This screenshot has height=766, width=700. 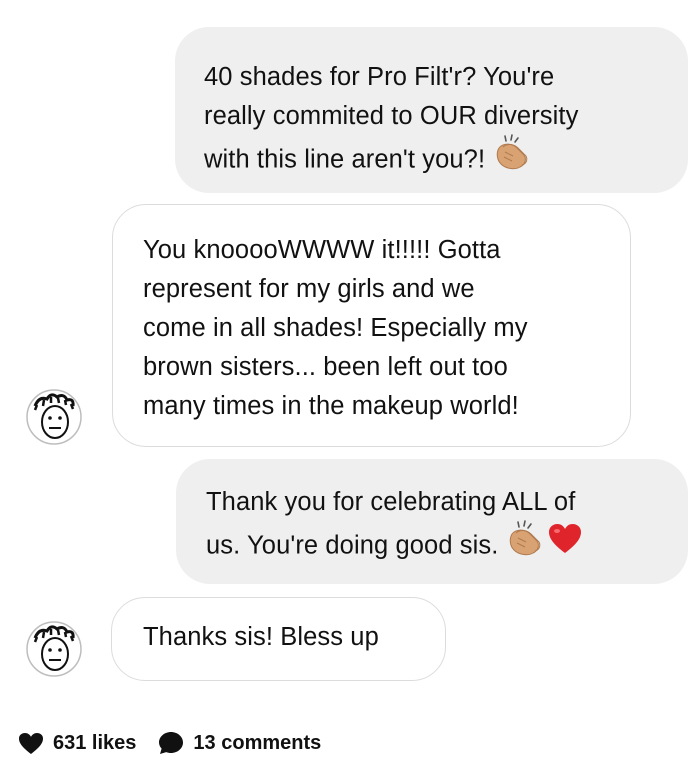 I want to click on message-text: come in all shades! Especially my, so click(x=335, y=328).